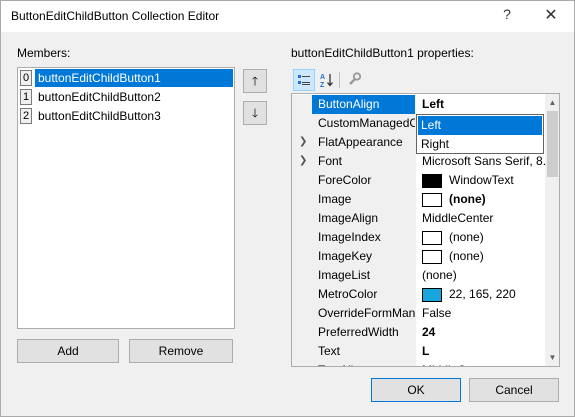 This screenshot has width=575, height=417. What do you see at coordinates (551, 16) in the screenshot?
I see `close-icon: ✕` at bounding box center [551, 16].